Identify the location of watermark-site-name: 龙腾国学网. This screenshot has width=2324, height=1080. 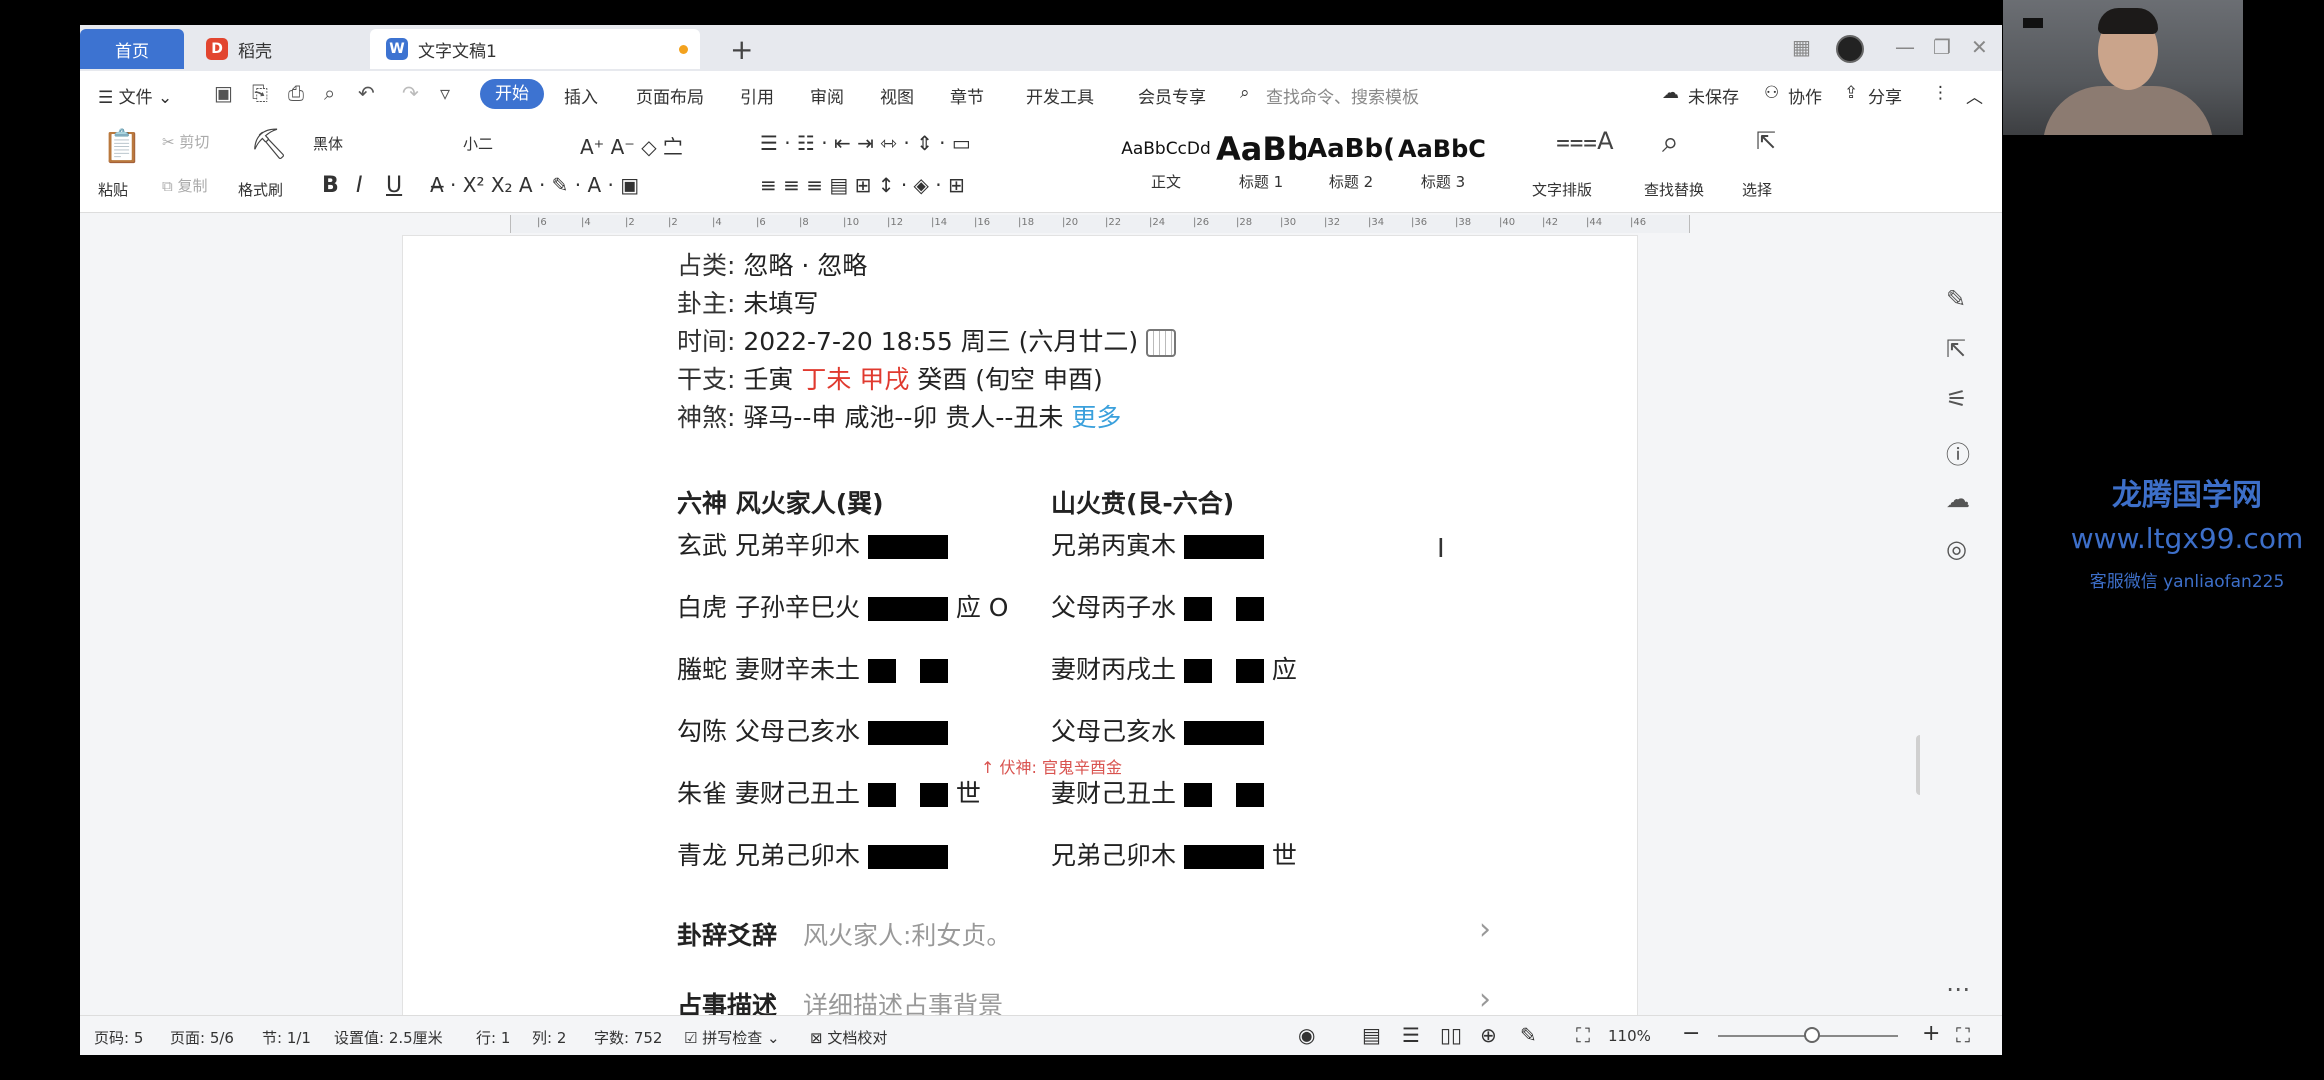
(2187, 495).